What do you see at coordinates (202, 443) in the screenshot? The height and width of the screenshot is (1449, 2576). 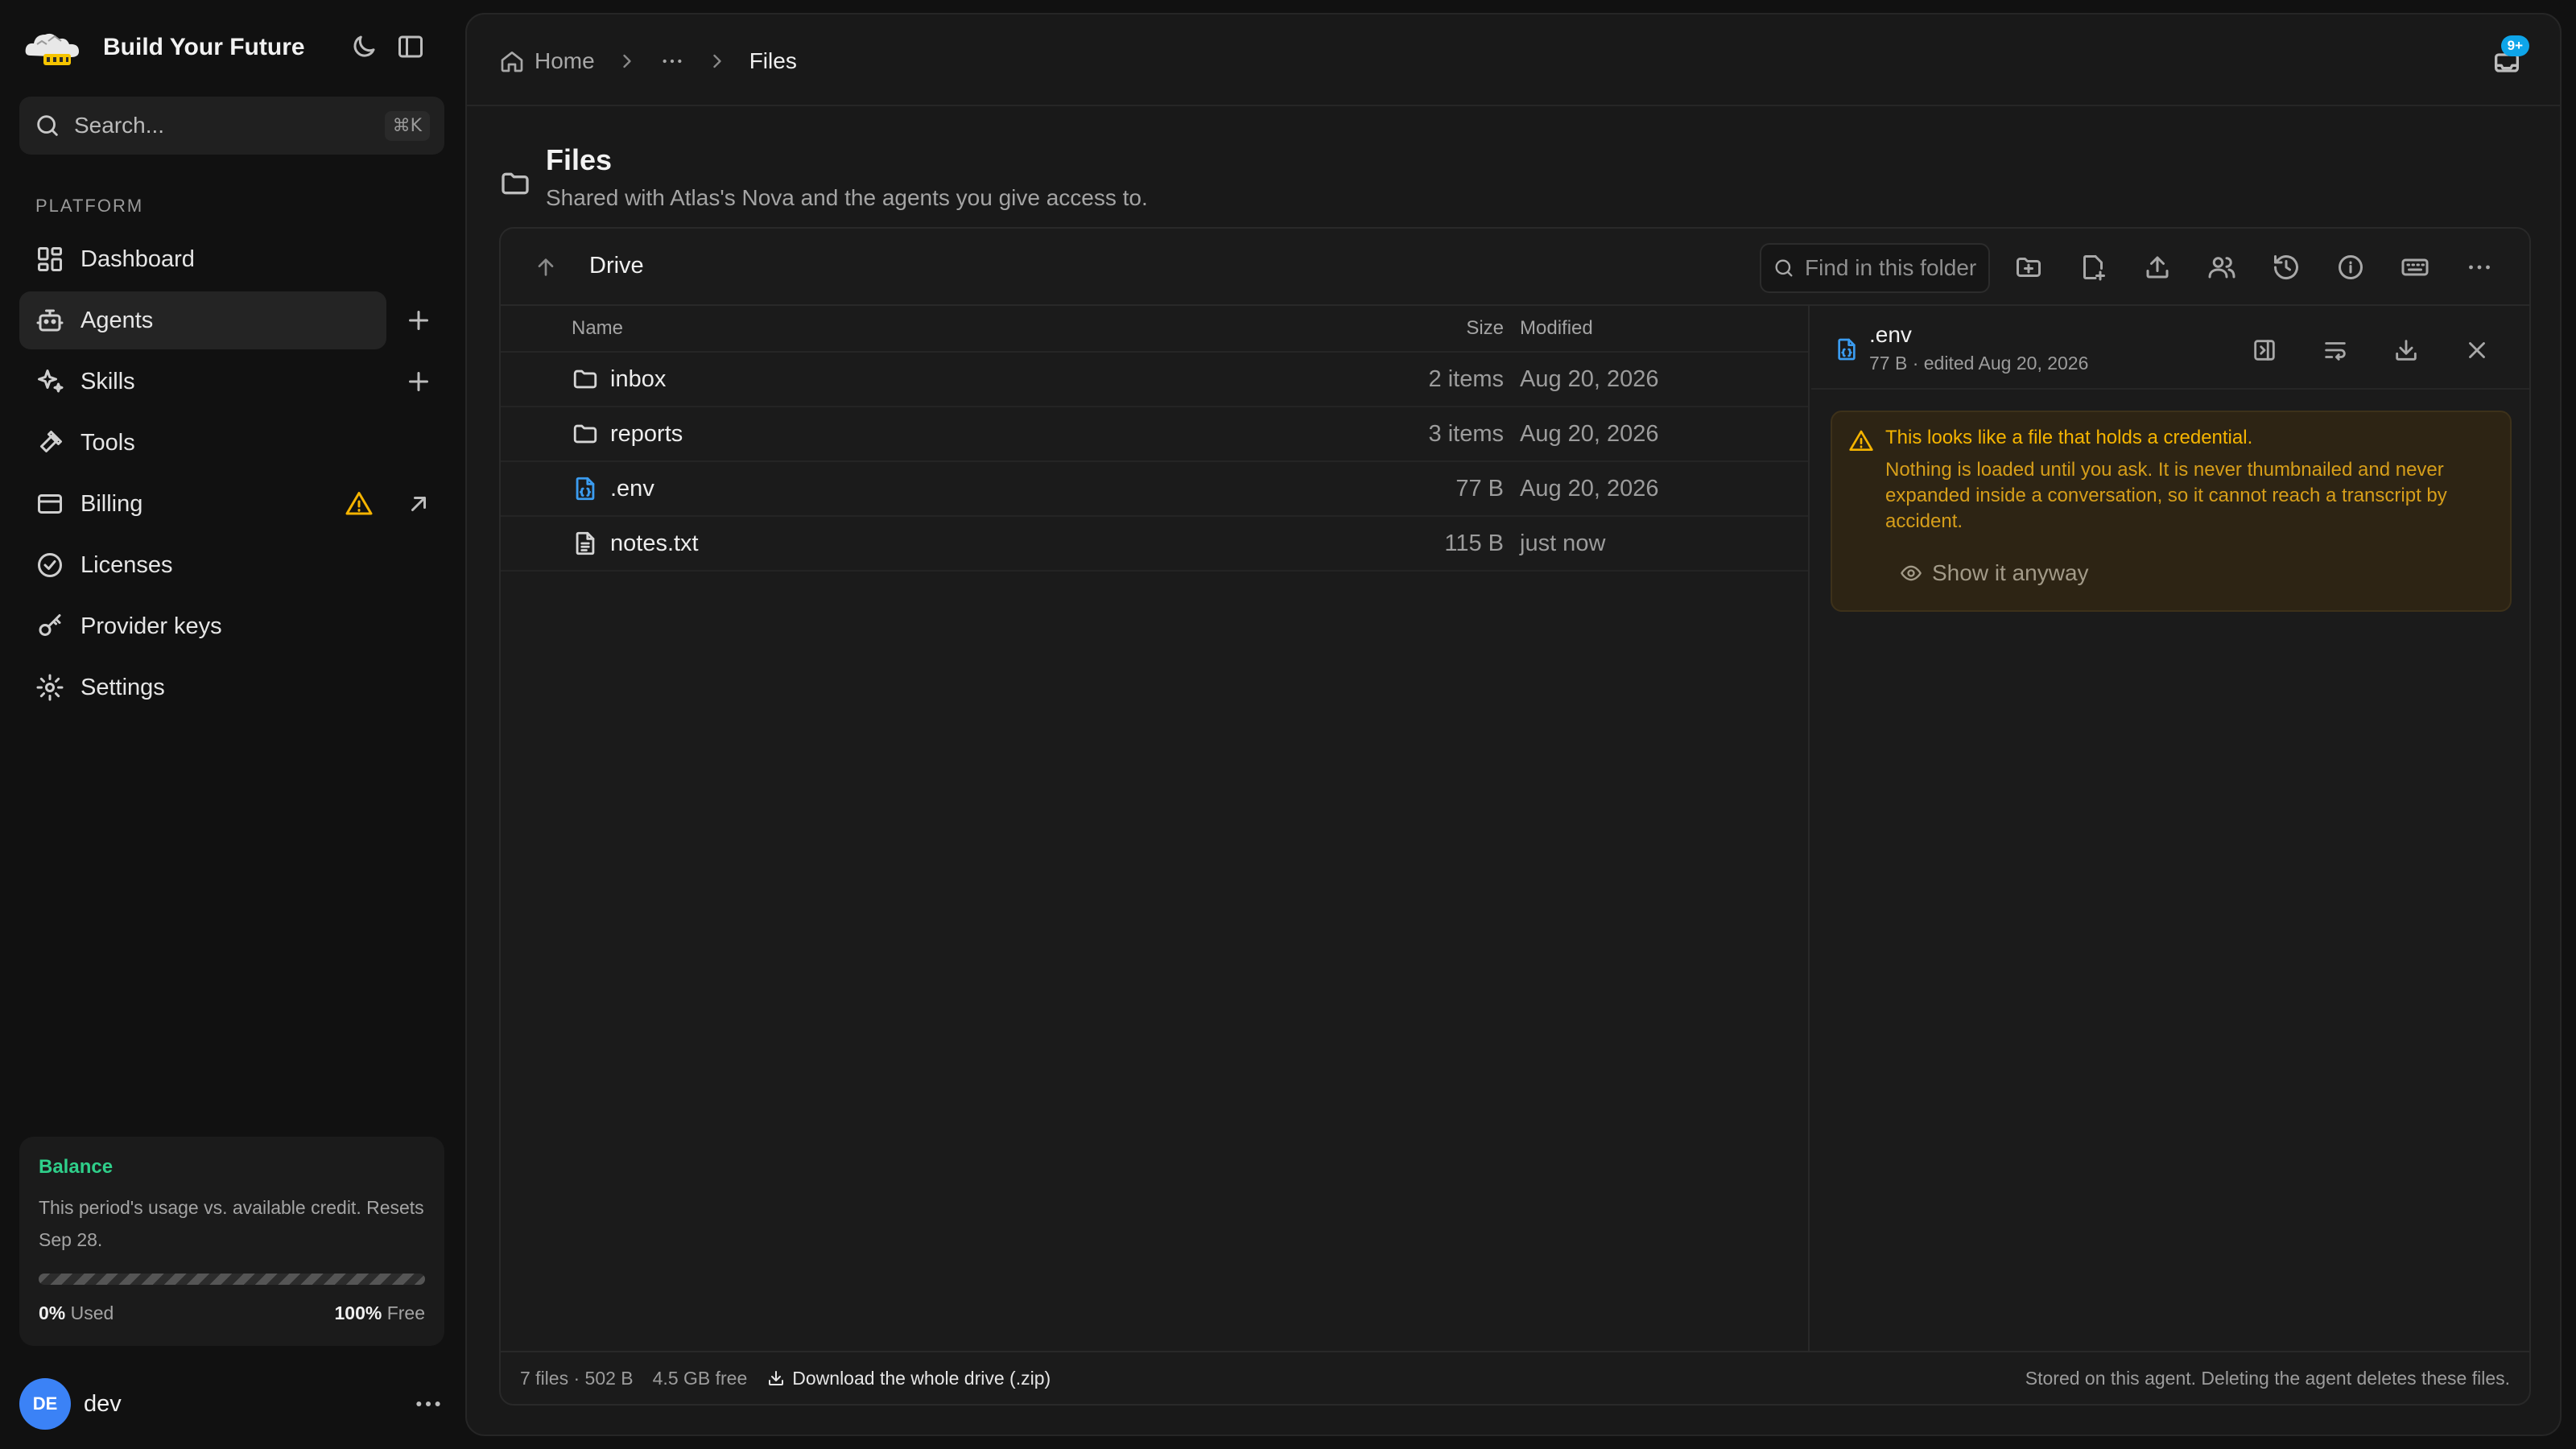 I see `sidebar-item-tools: Tools` at bounding box center [202, 443].